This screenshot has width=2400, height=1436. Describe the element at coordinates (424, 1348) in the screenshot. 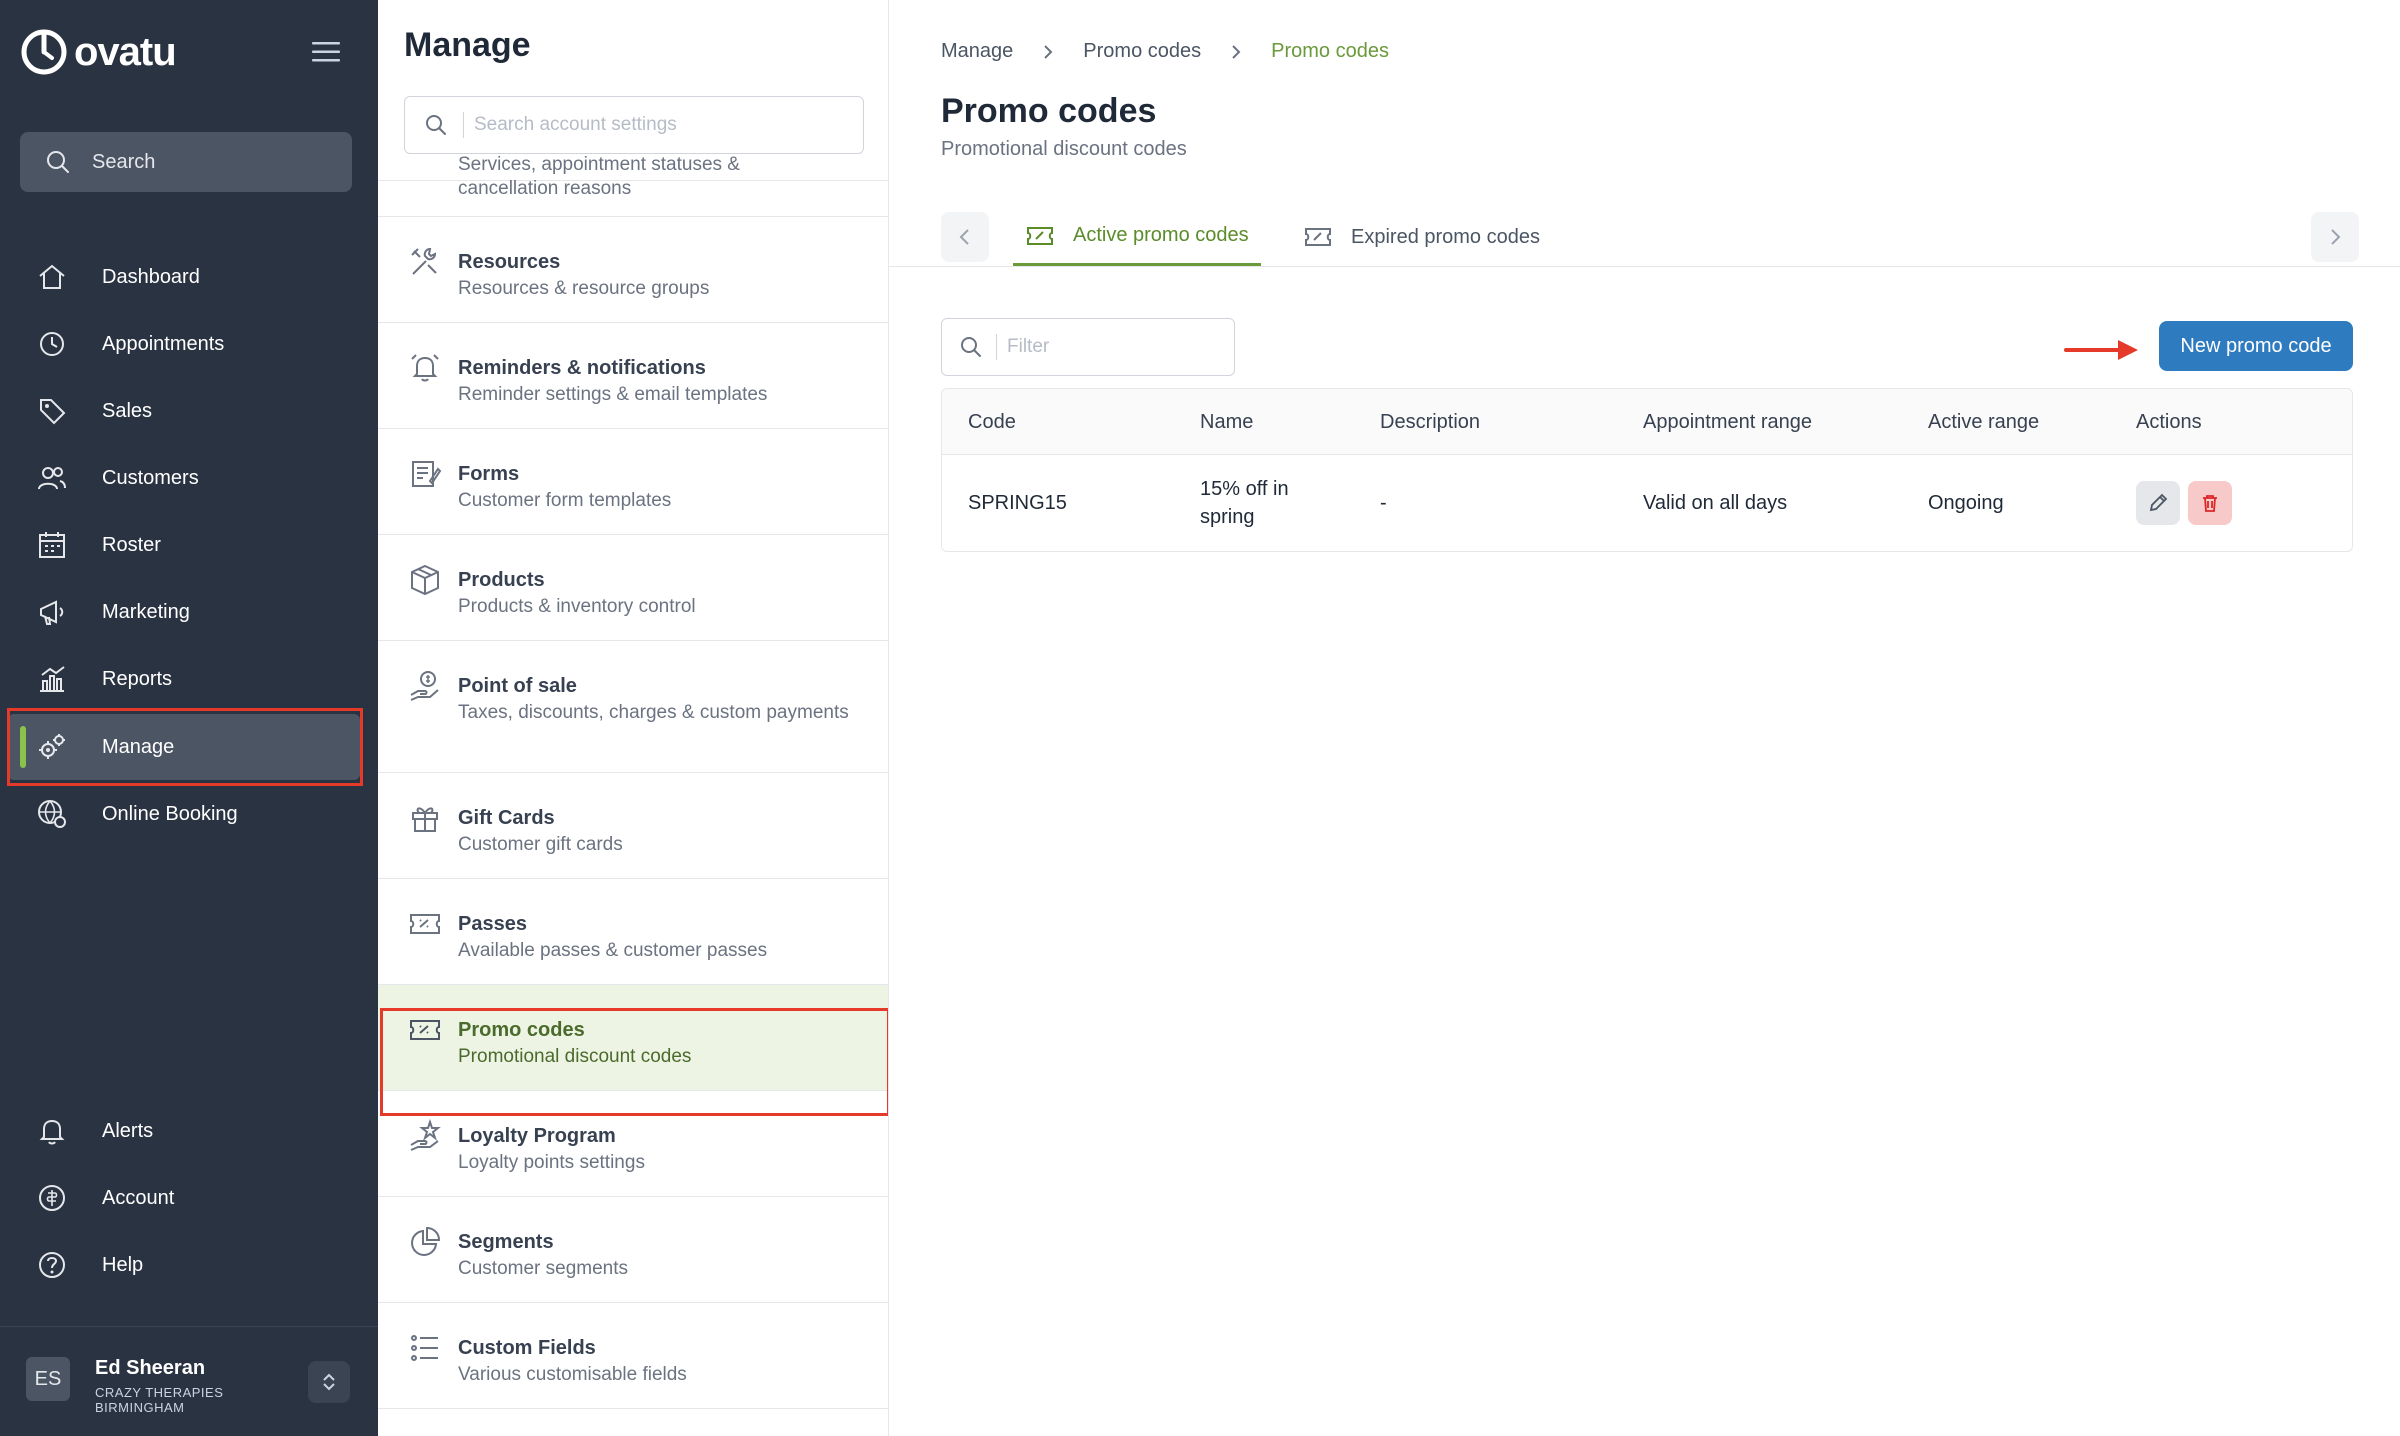

I see `list-icon` at that location.